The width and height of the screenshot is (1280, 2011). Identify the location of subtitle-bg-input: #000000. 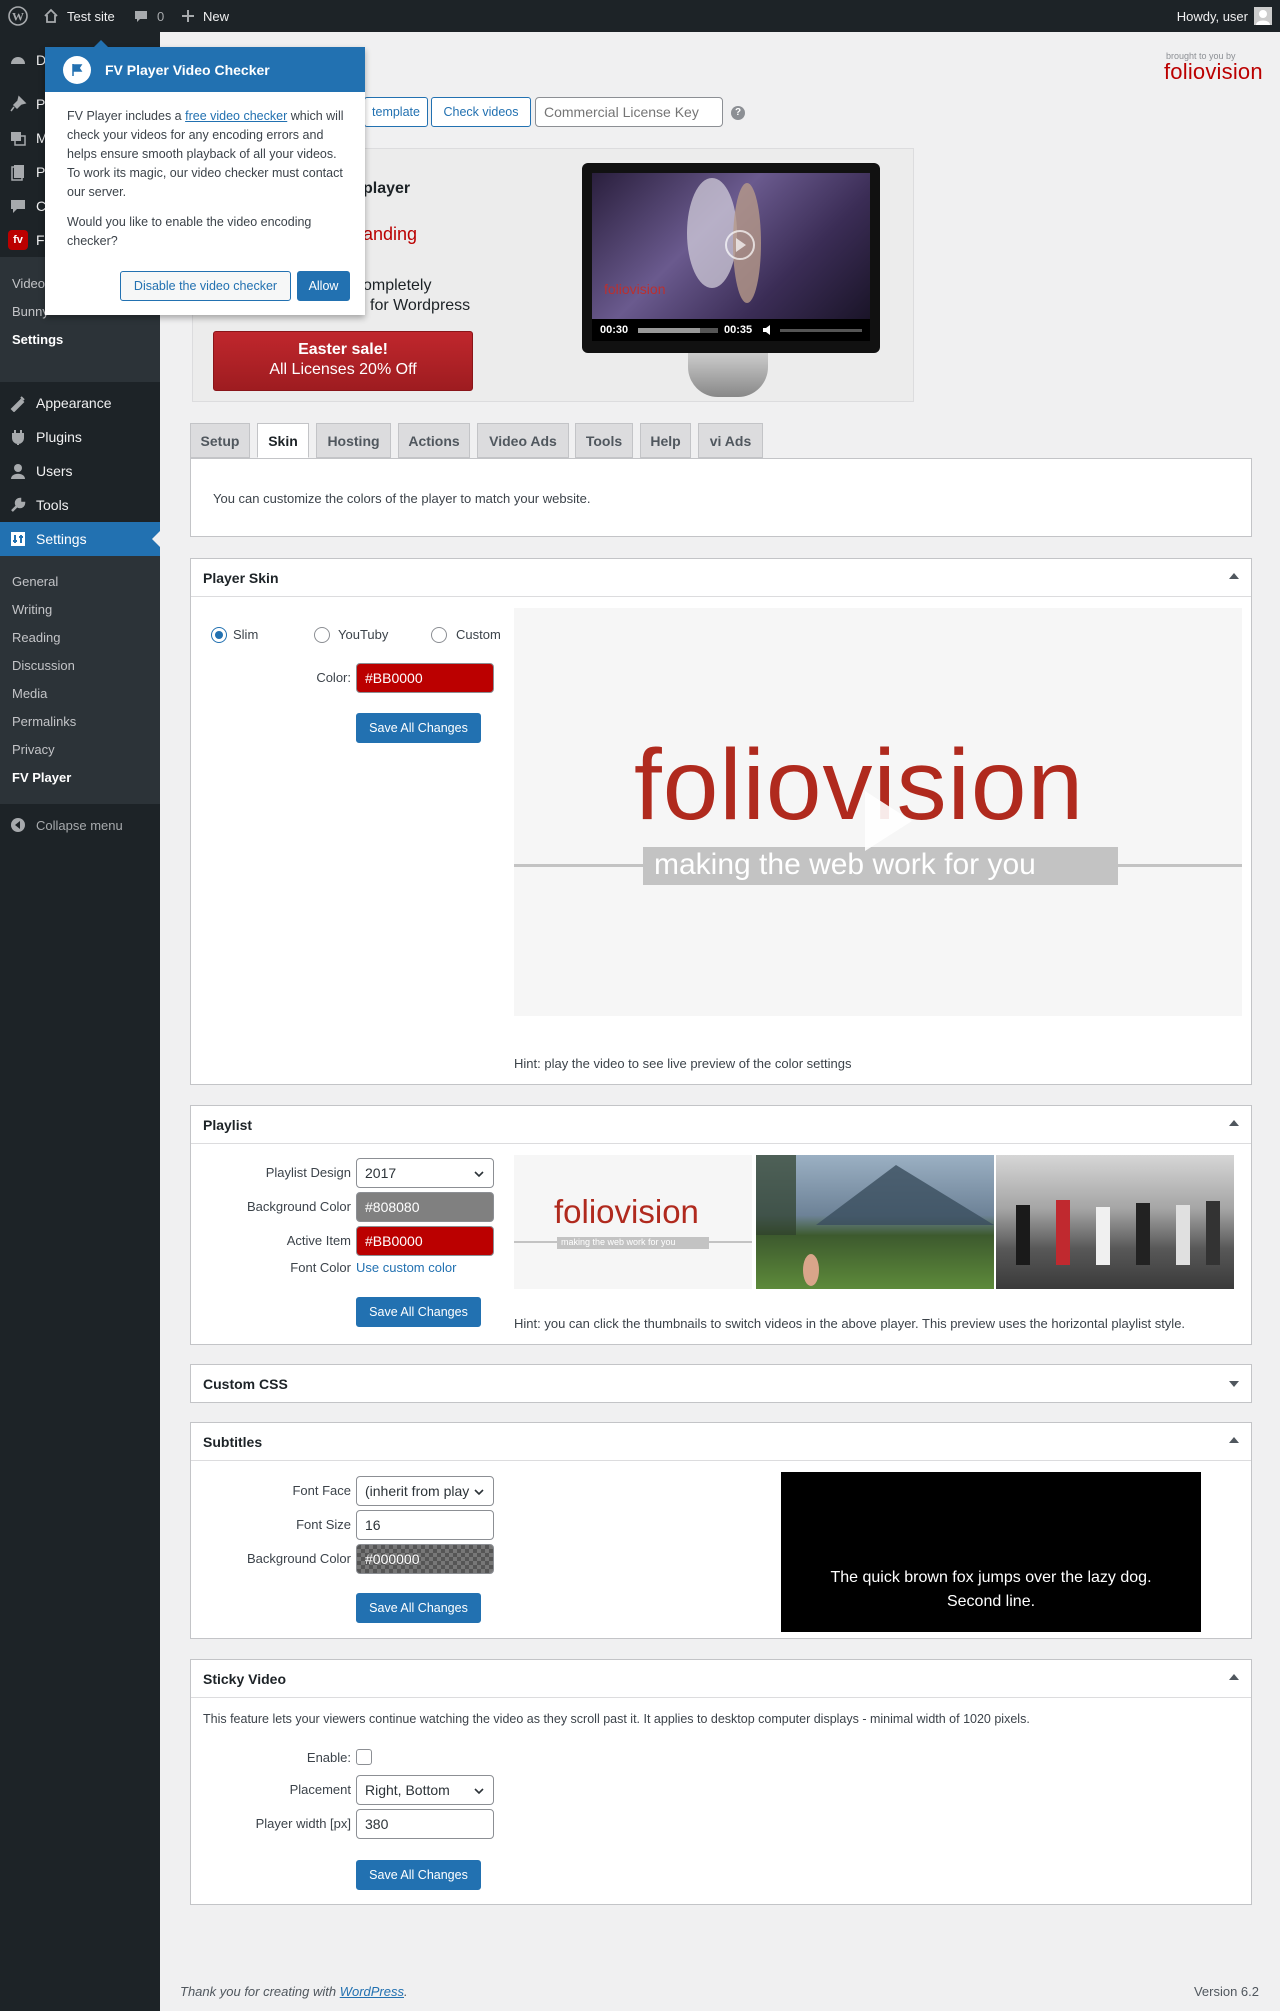
(425, 1559).